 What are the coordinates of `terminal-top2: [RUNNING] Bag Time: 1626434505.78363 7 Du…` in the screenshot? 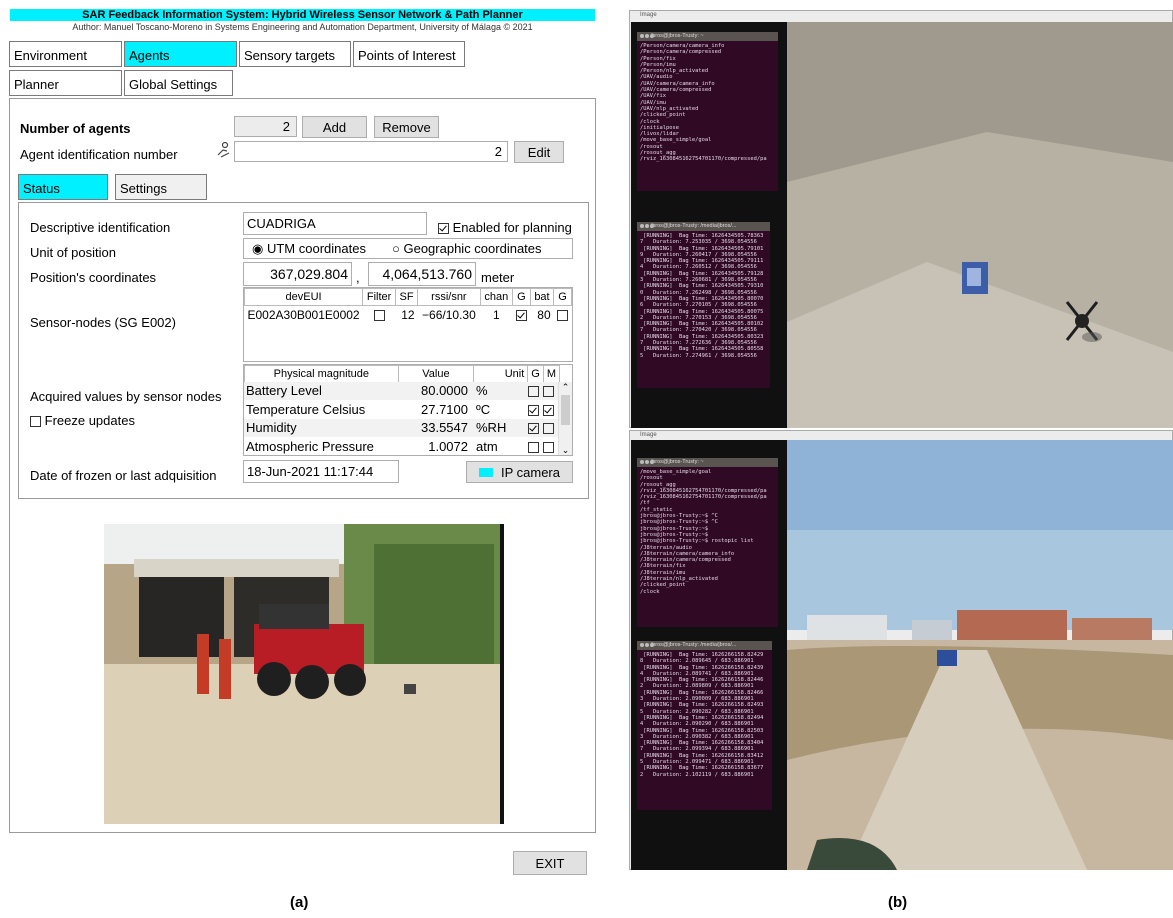 It's located at (703, 309).